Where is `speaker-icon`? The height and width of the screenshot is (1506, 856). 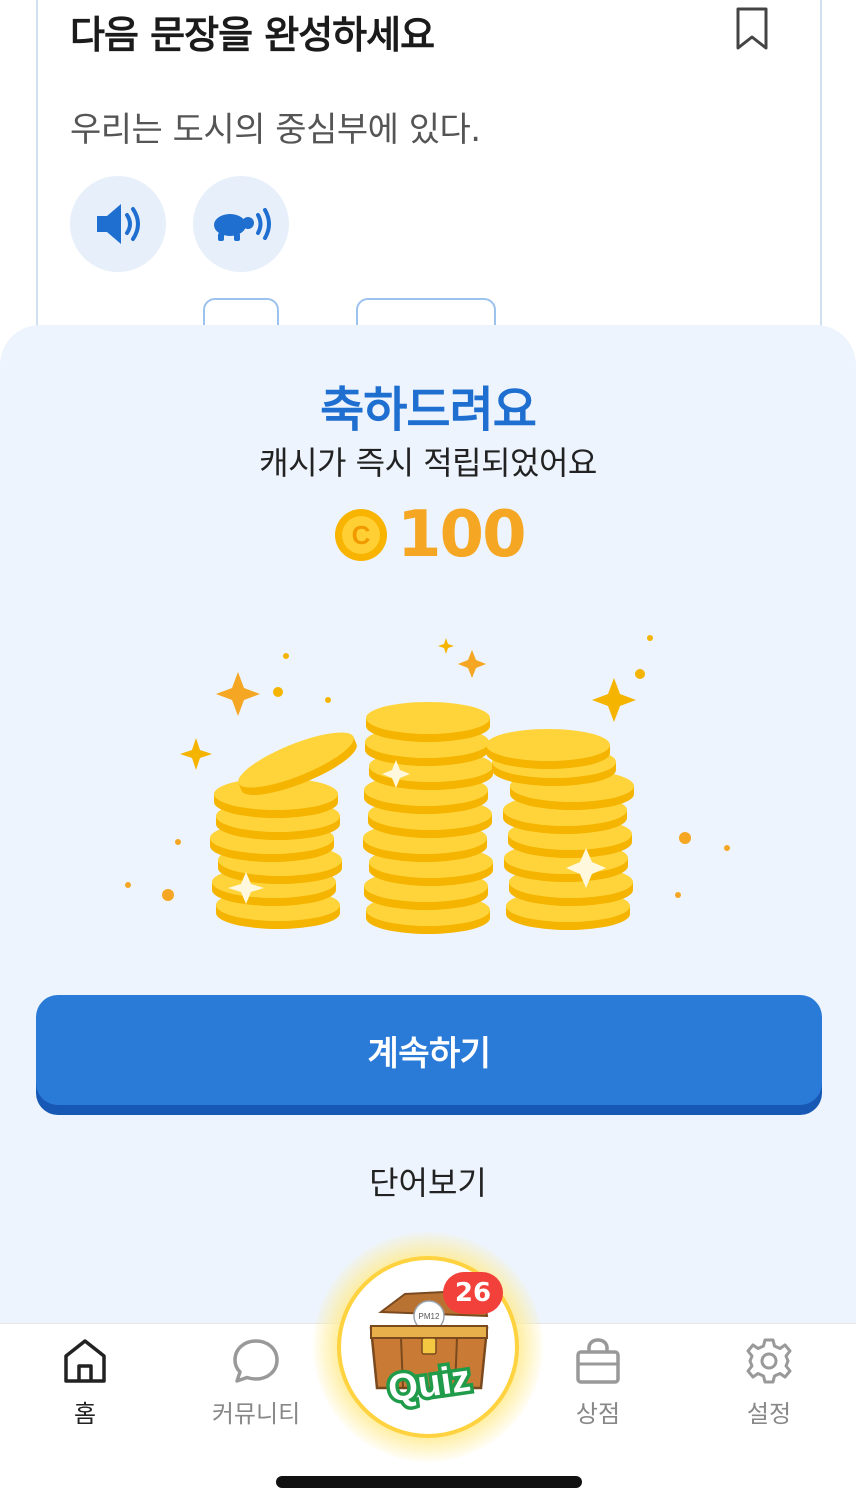
speaker-icon is located at coordinates (118, 224).